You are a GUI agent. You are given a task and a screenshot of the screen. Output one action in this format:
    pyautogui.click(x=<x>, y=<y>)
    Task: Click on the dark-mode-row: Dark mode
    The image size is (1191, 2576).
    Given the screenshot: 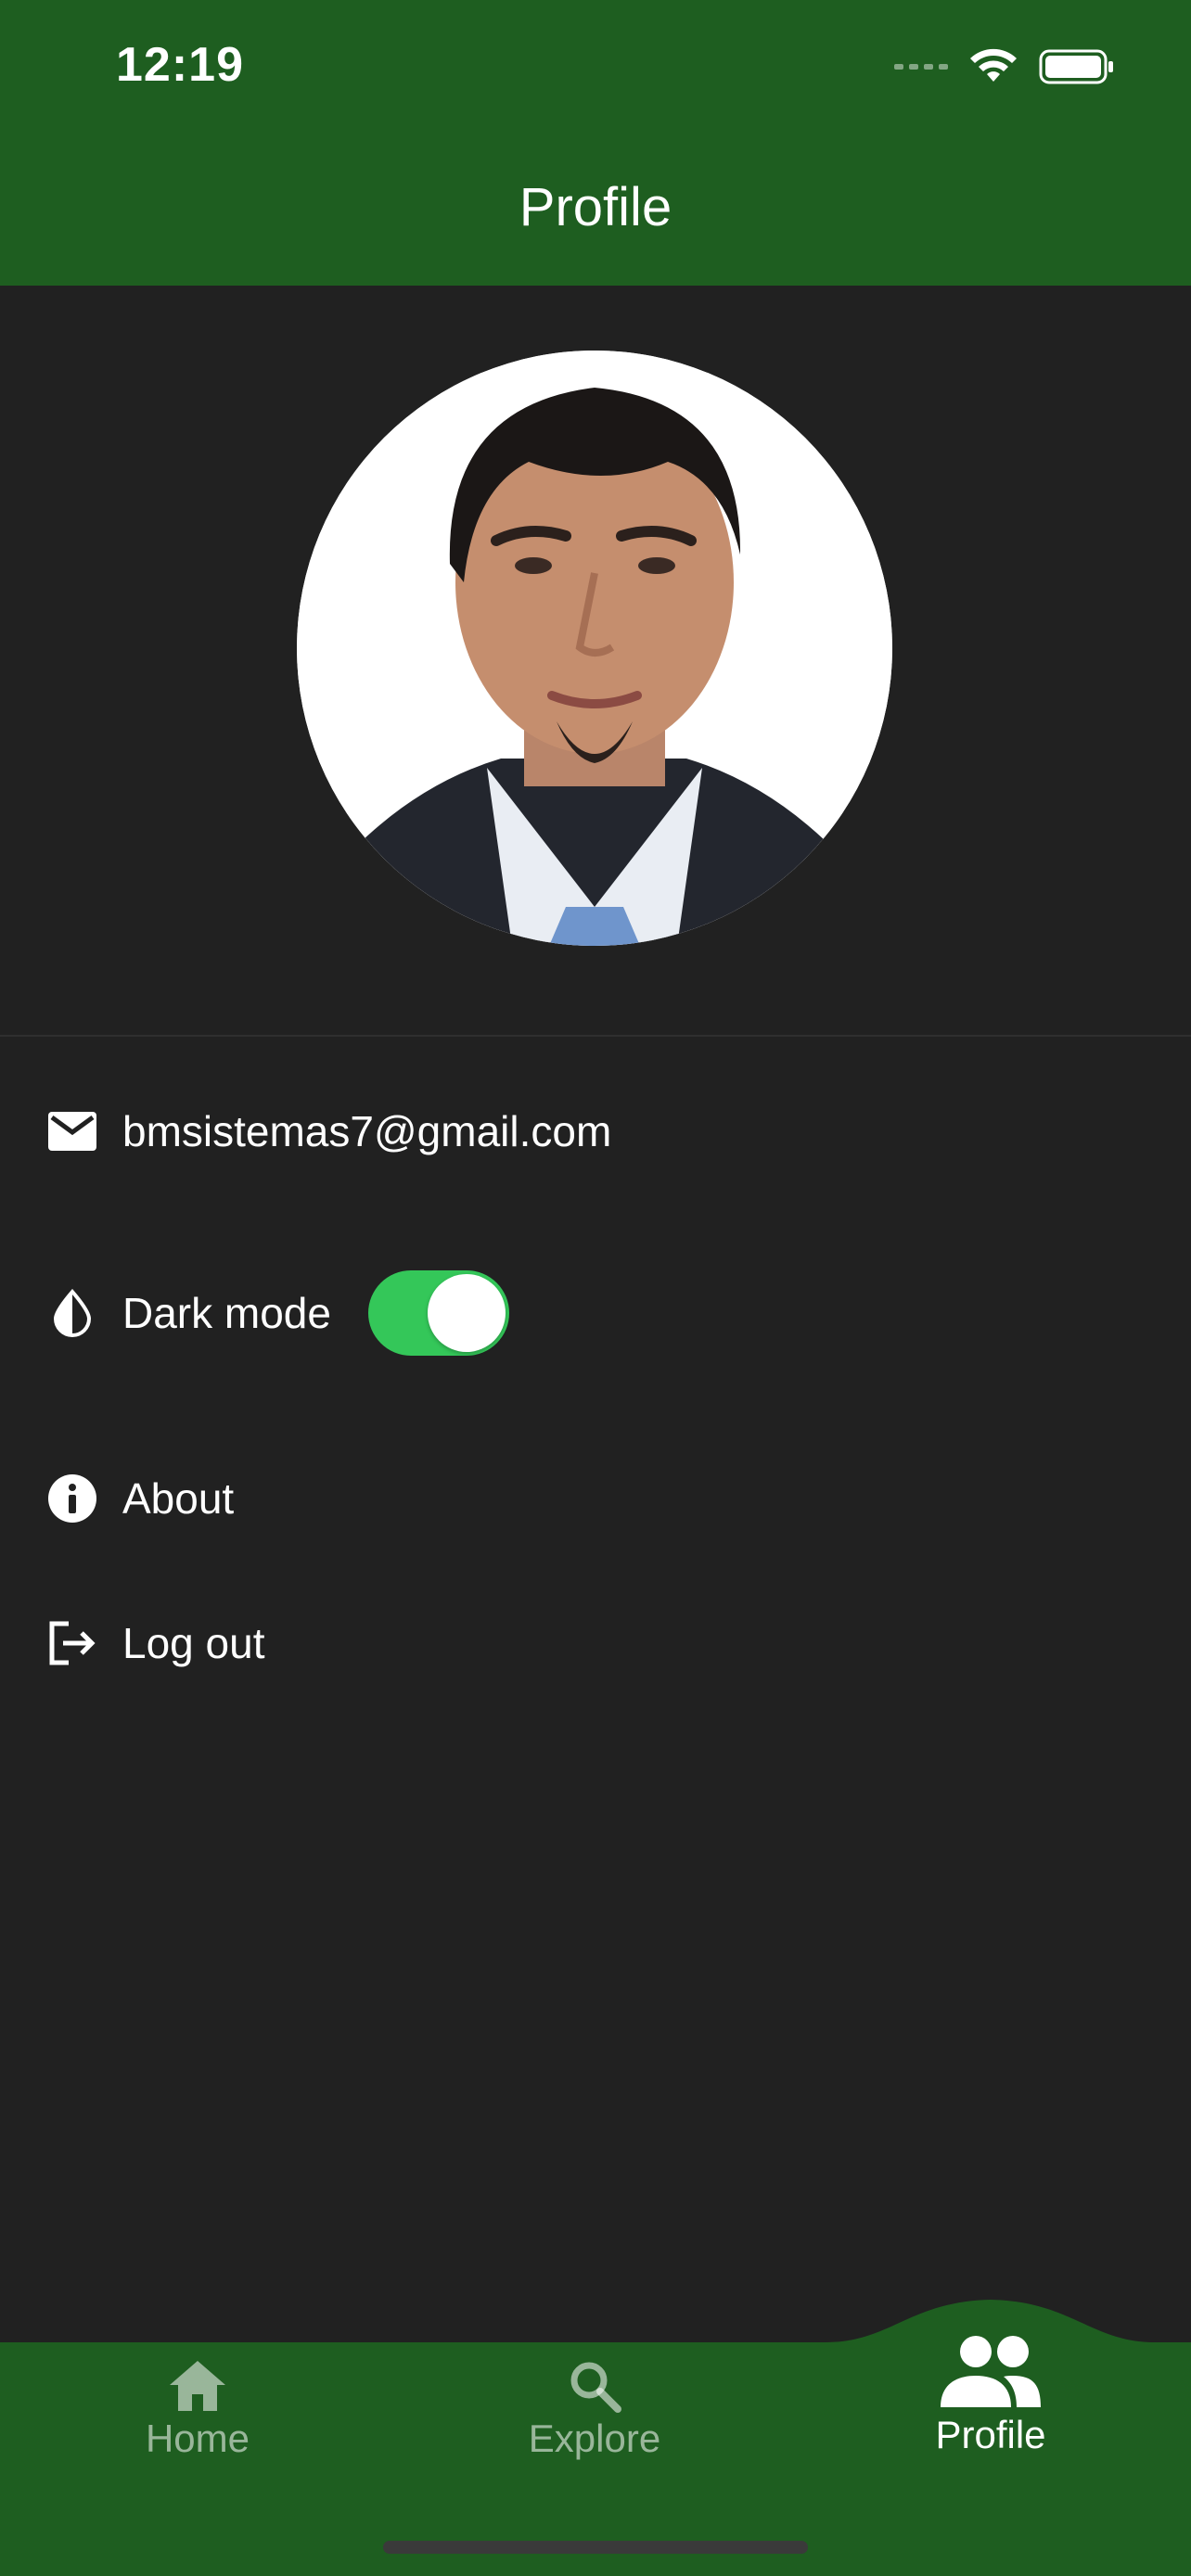 What is the action you would take?
    pyautogui.click(x=277, y=1313)
    